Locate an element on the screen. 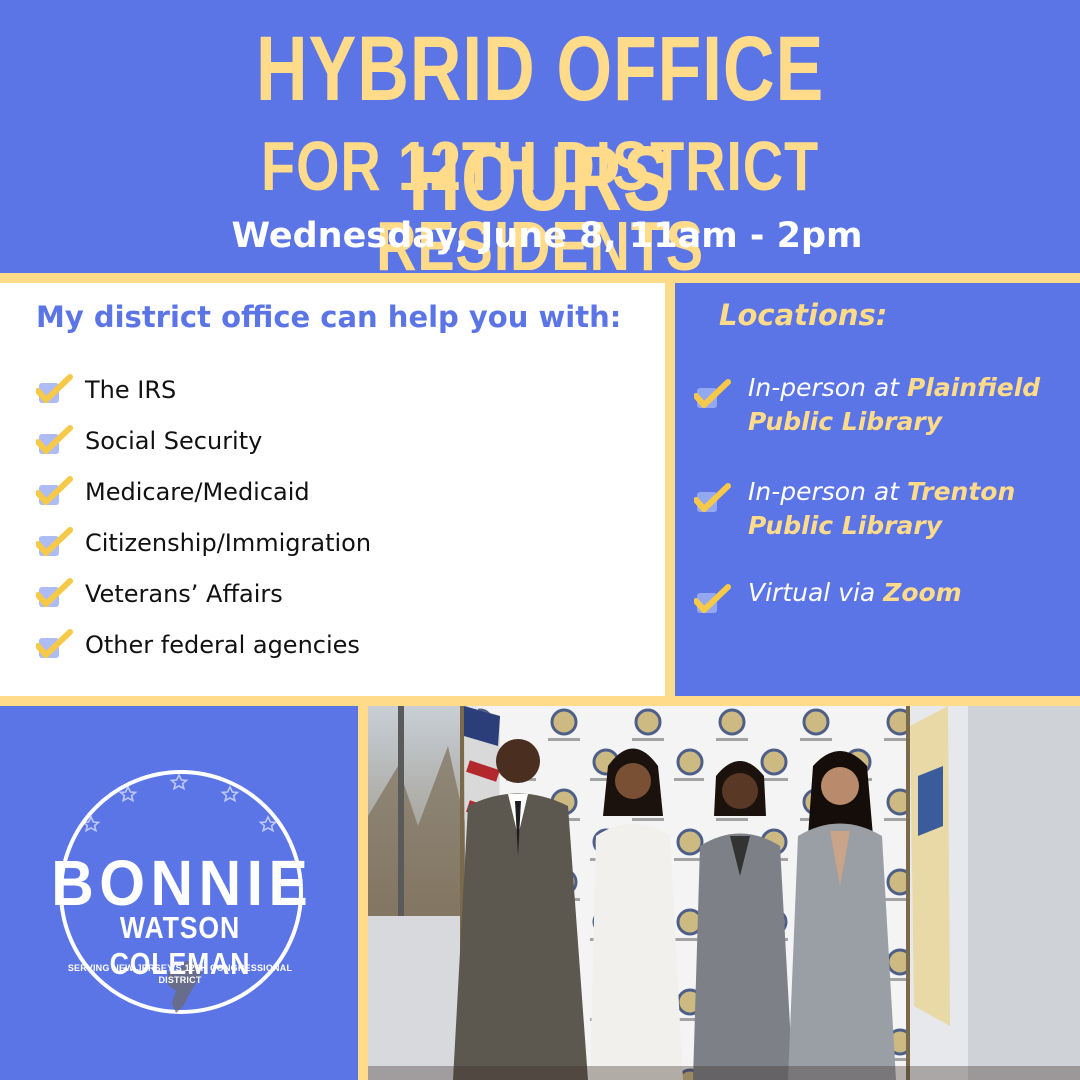 The image size is (1080, 1080). location-prefix: Virtual via is located at coordinates (816, 592).